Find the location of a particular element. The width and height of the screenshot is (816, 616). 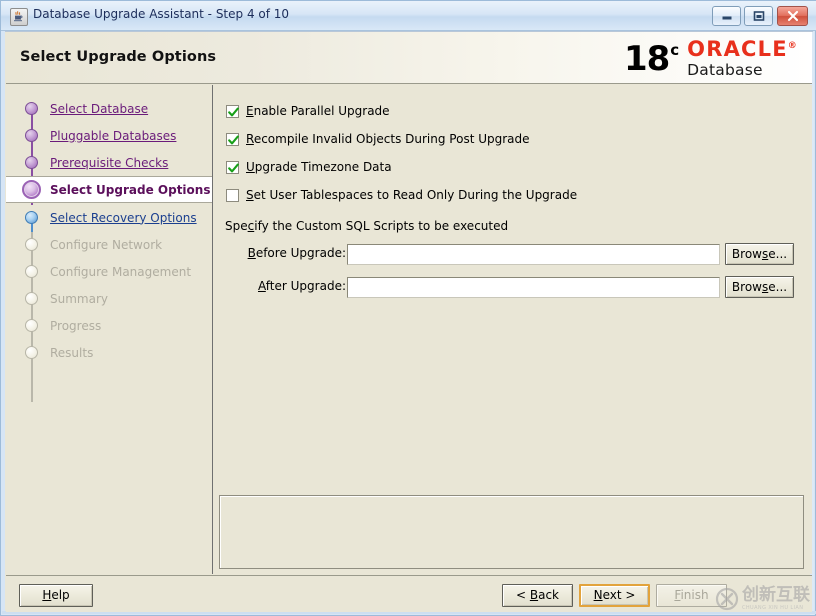

close-button is located at coordinates (792, 16).